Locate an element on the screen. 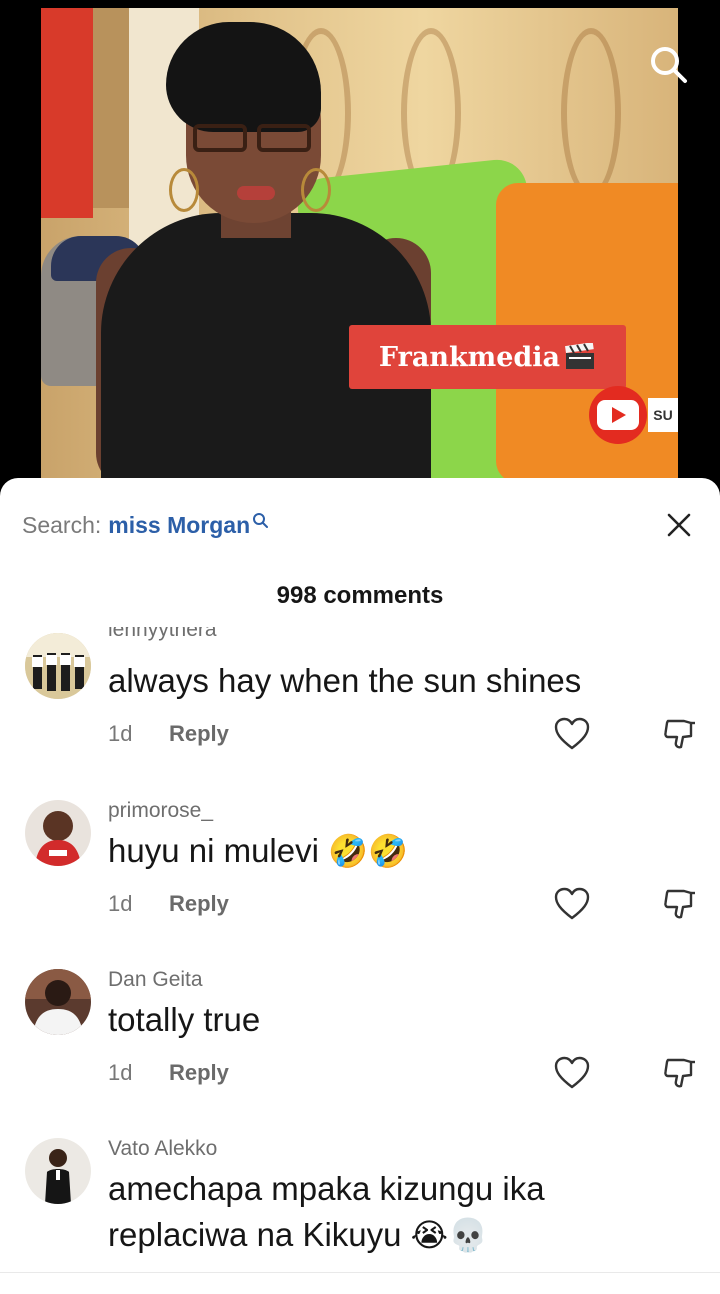  sheet-bottom-edge is located at coordinates (360, 1283).